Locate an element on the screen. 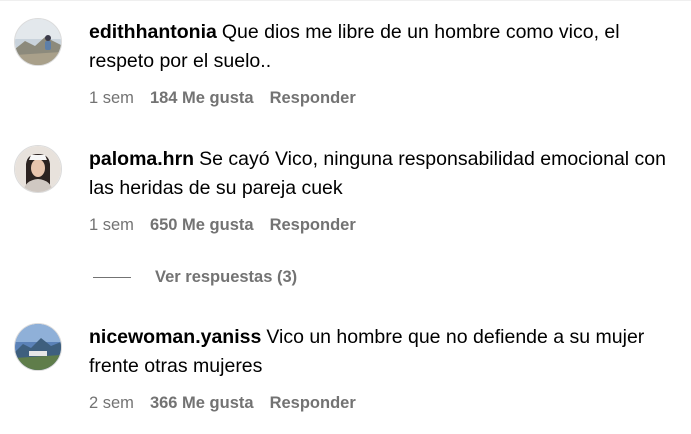  comment-username: paloma.hrn is located at coordinates (141, 159).